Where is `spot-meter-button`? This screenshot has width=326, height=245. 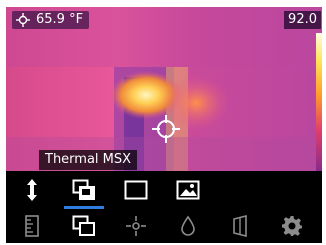
spot-meter-button is located at coordinates (136, 226).